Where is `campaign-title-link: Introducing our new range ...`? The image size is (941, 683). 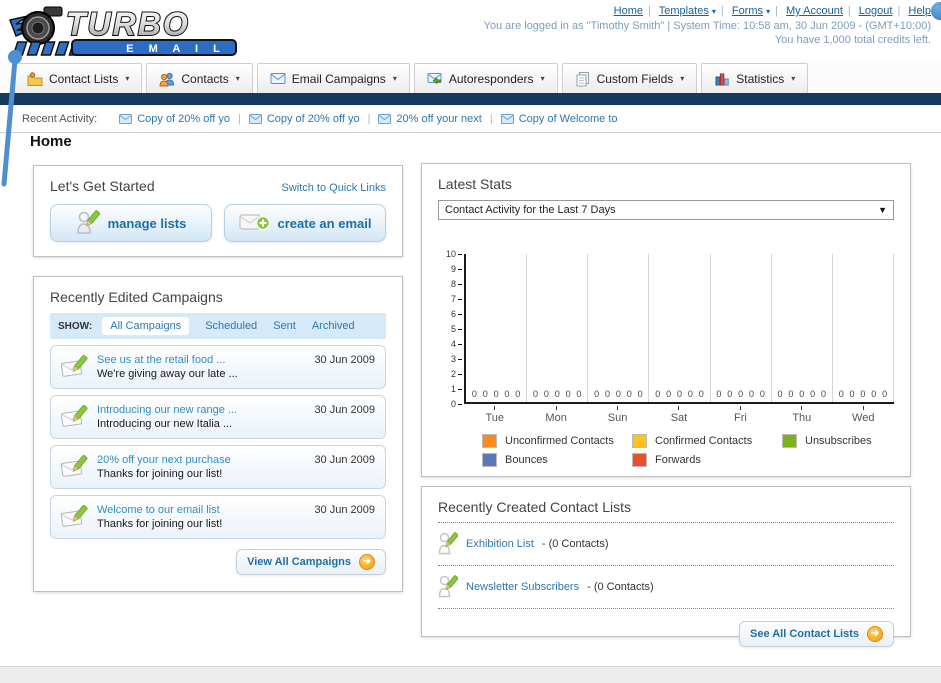
campaign-title-link: Introducing our new range ... is located at coordinates (167, 410).